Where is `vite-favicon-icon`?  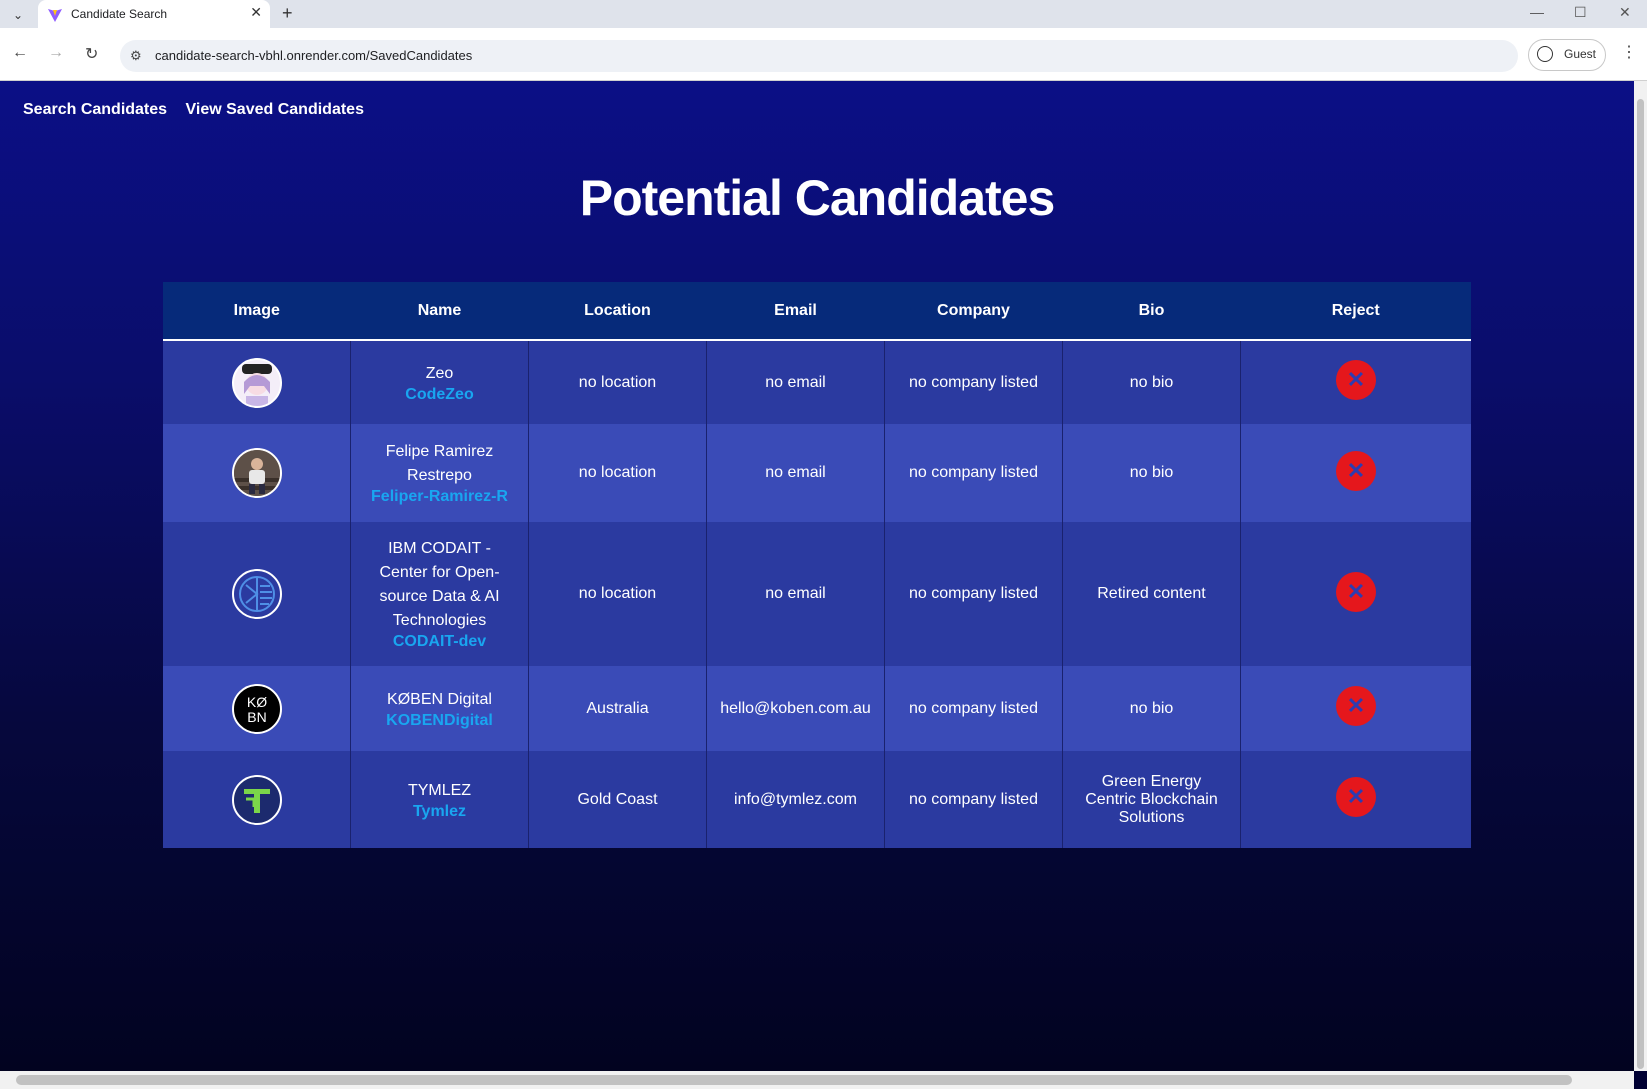
vite-favicon-icon is located at coordinates (55, 15).